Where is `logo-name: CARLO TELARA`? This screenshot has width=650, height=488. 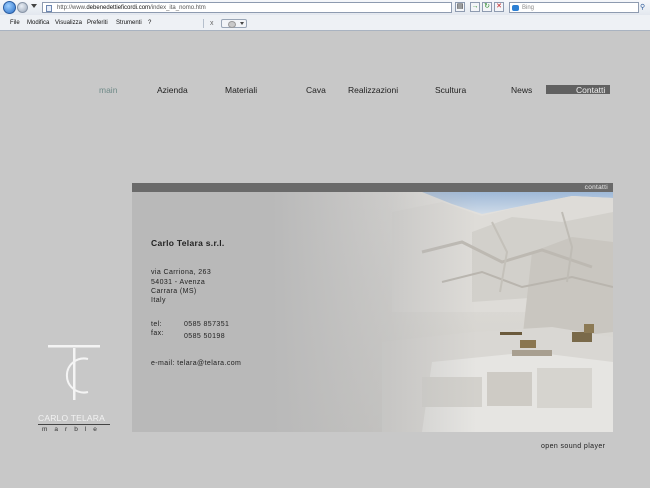 logo-name: CARLO TELARA is located at coordinates (71, 418).